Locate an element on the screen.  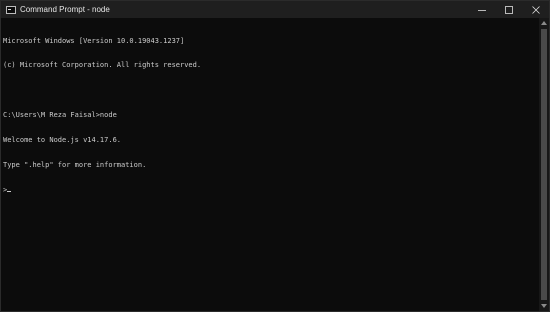
console-line: Type ".help" for more information. is located at coordinates (75, 165).